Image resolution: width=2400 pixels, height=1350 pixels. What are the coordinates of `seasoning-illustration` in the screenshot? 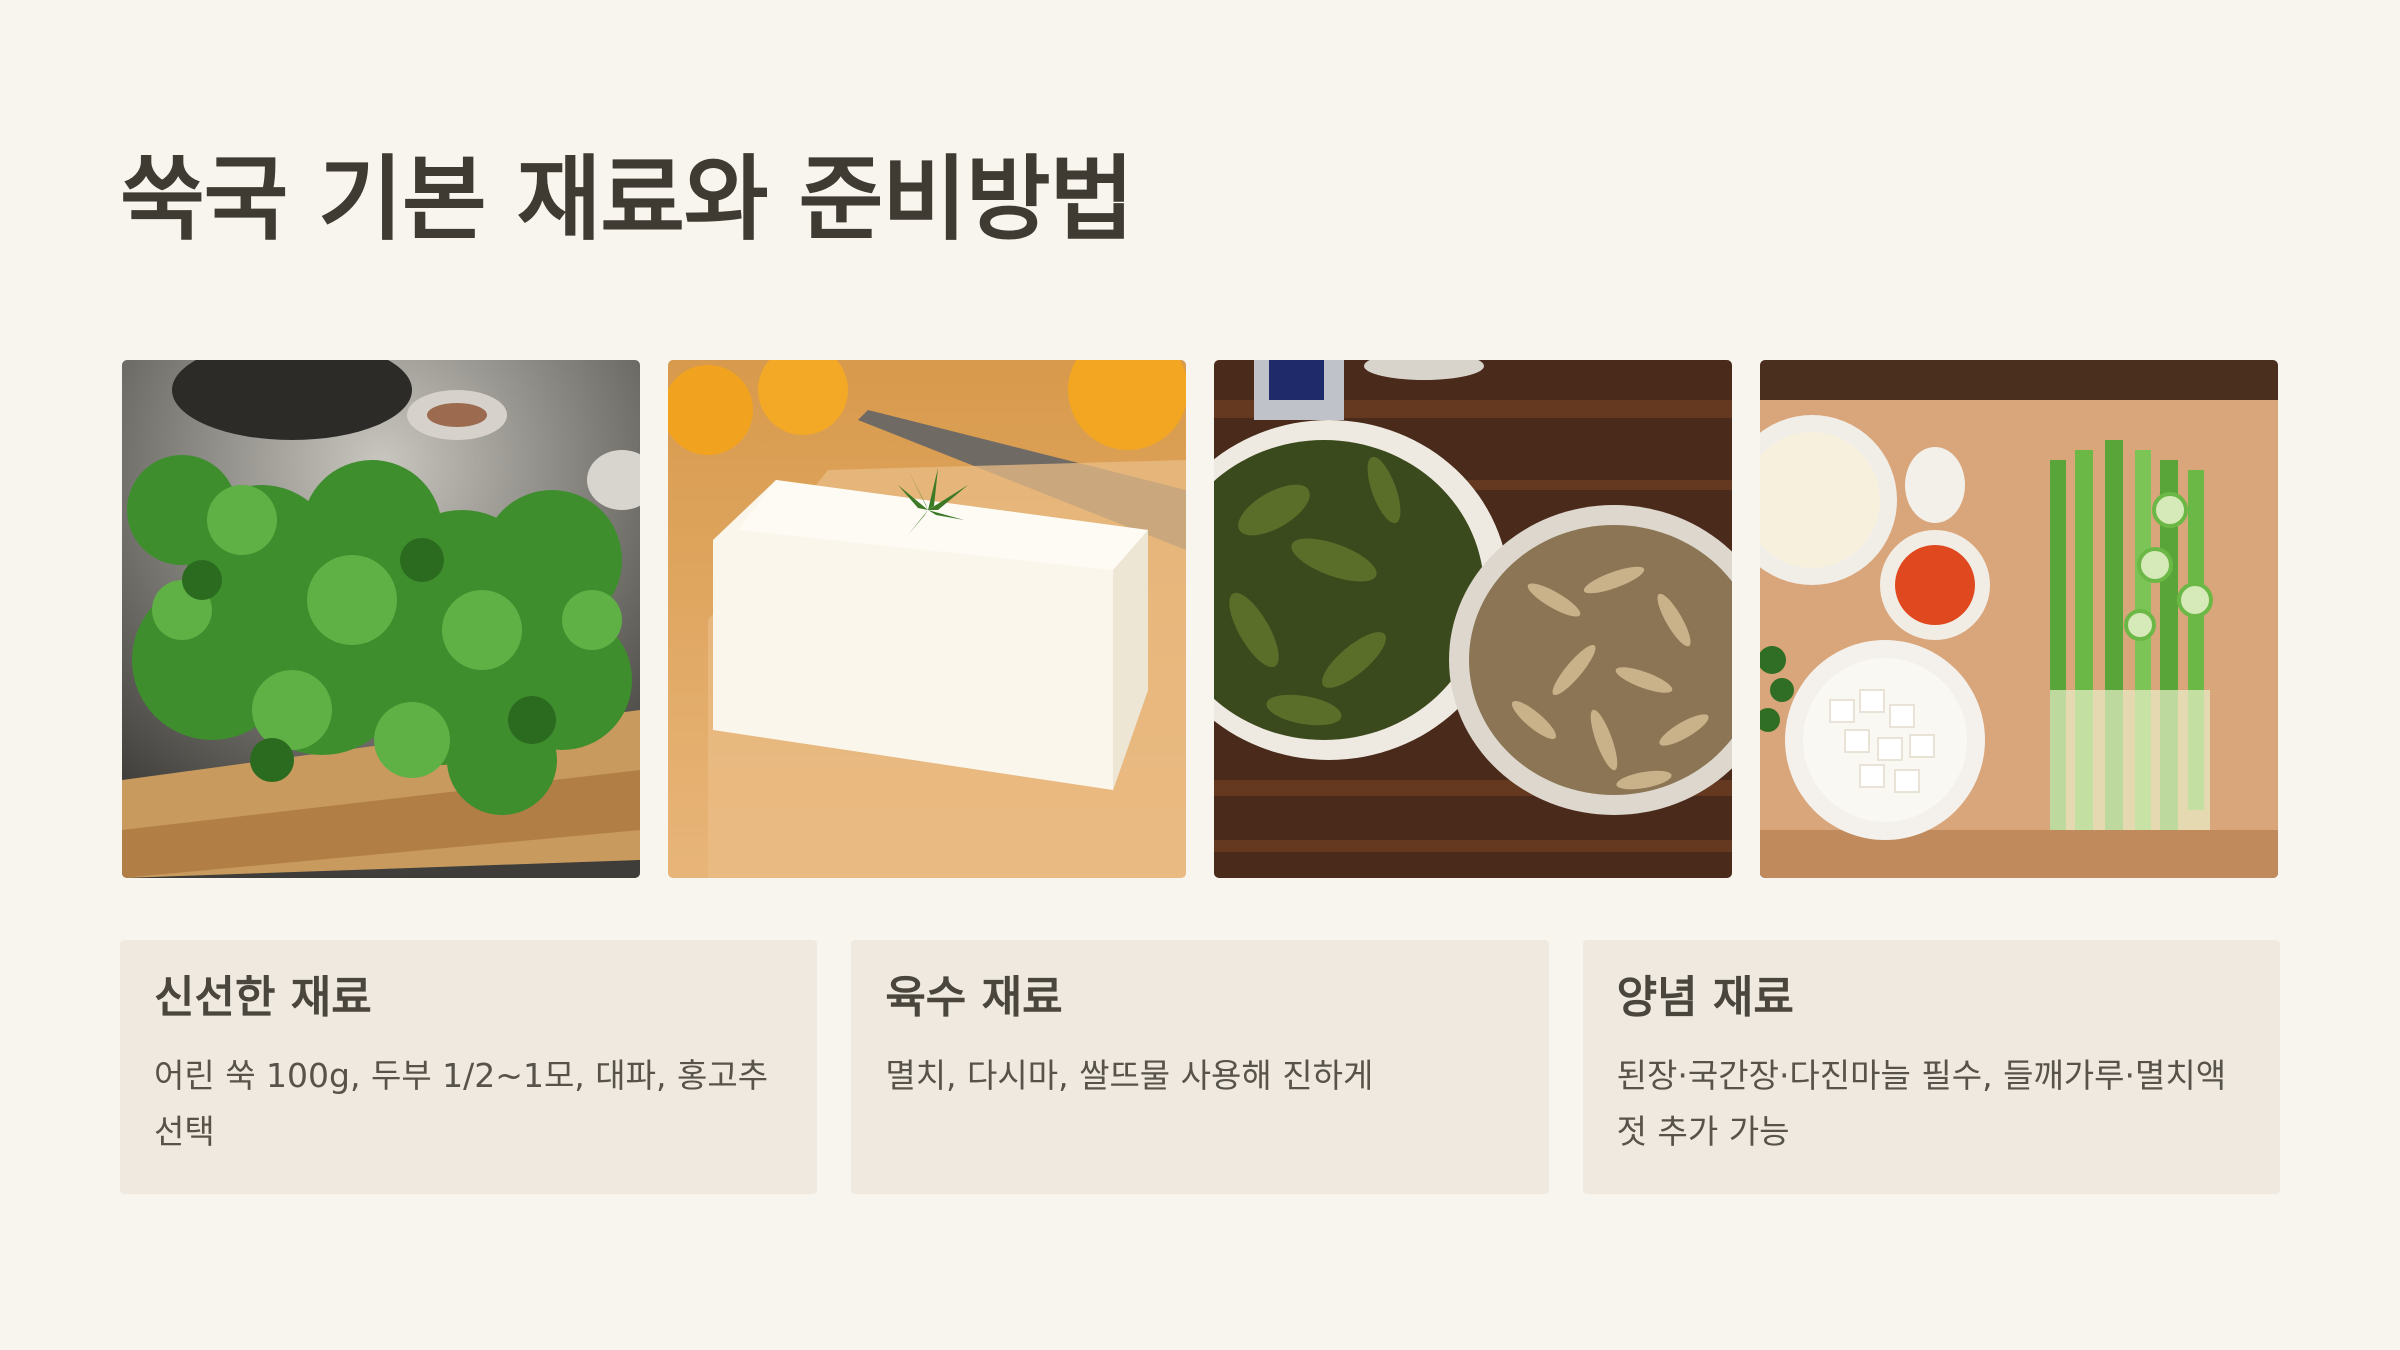 It's located at (2019, 619).